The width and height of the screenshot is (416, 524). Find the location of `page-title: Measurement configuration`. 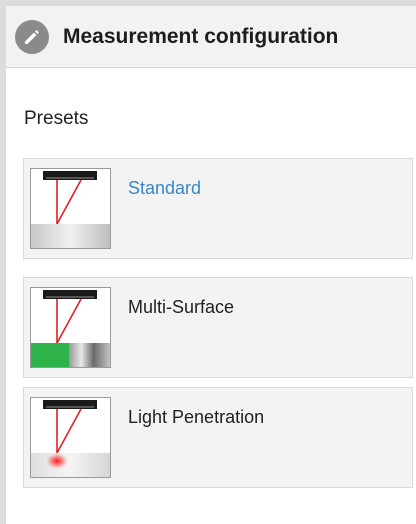

page-title: Measurement configuration is located at coordinates (201, 36).